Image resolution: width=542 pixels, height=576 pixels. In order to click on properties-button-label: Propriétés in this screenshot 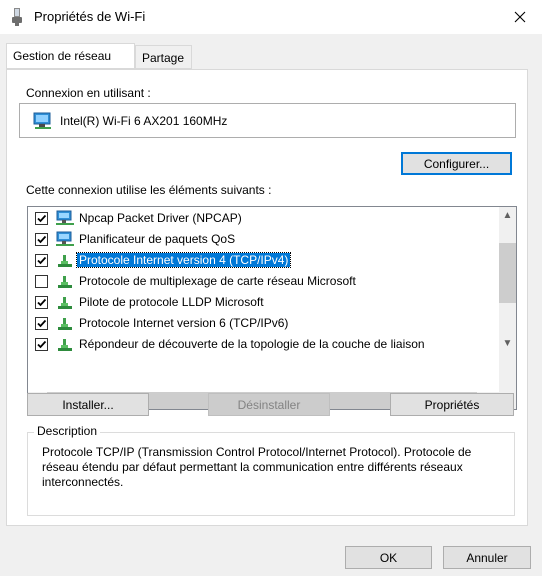, I will do `click(452, 404)`.